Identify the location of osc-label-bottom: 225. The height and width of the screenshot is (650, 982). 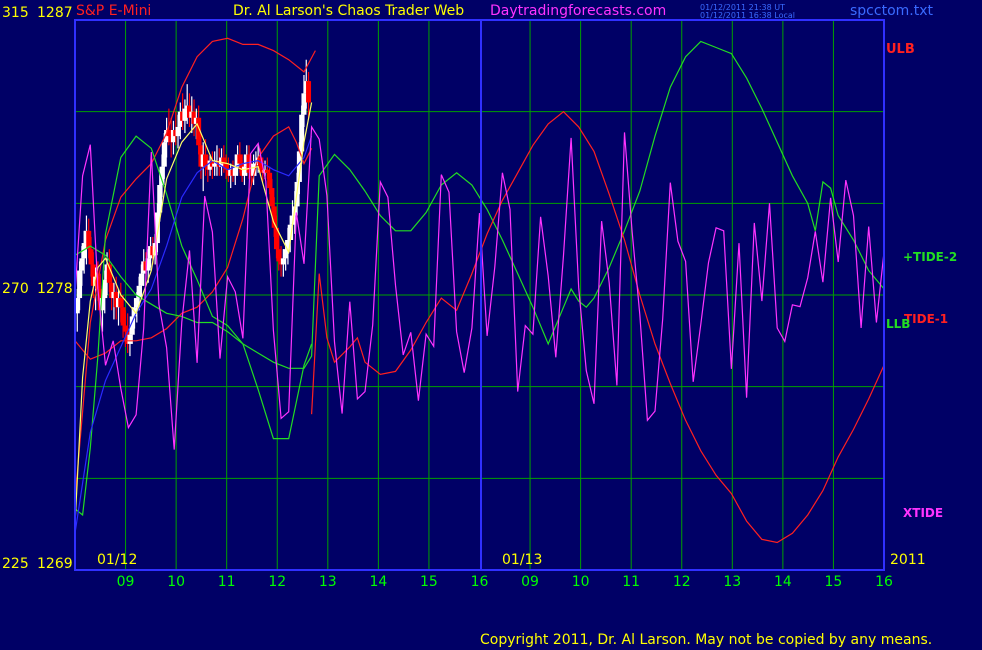
(15, 564).